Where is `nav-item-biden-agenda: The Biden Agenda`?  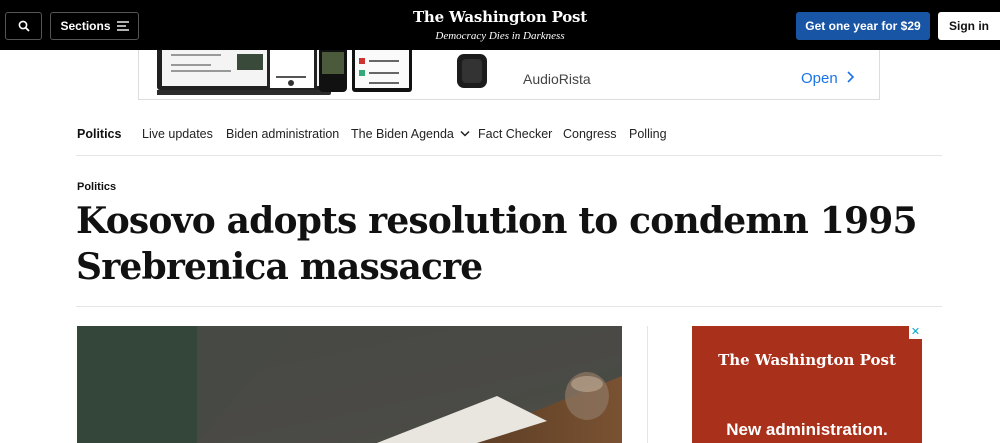
nav-item-biden-agenda: The Biden Agenda is located at coordinates (410, 134).